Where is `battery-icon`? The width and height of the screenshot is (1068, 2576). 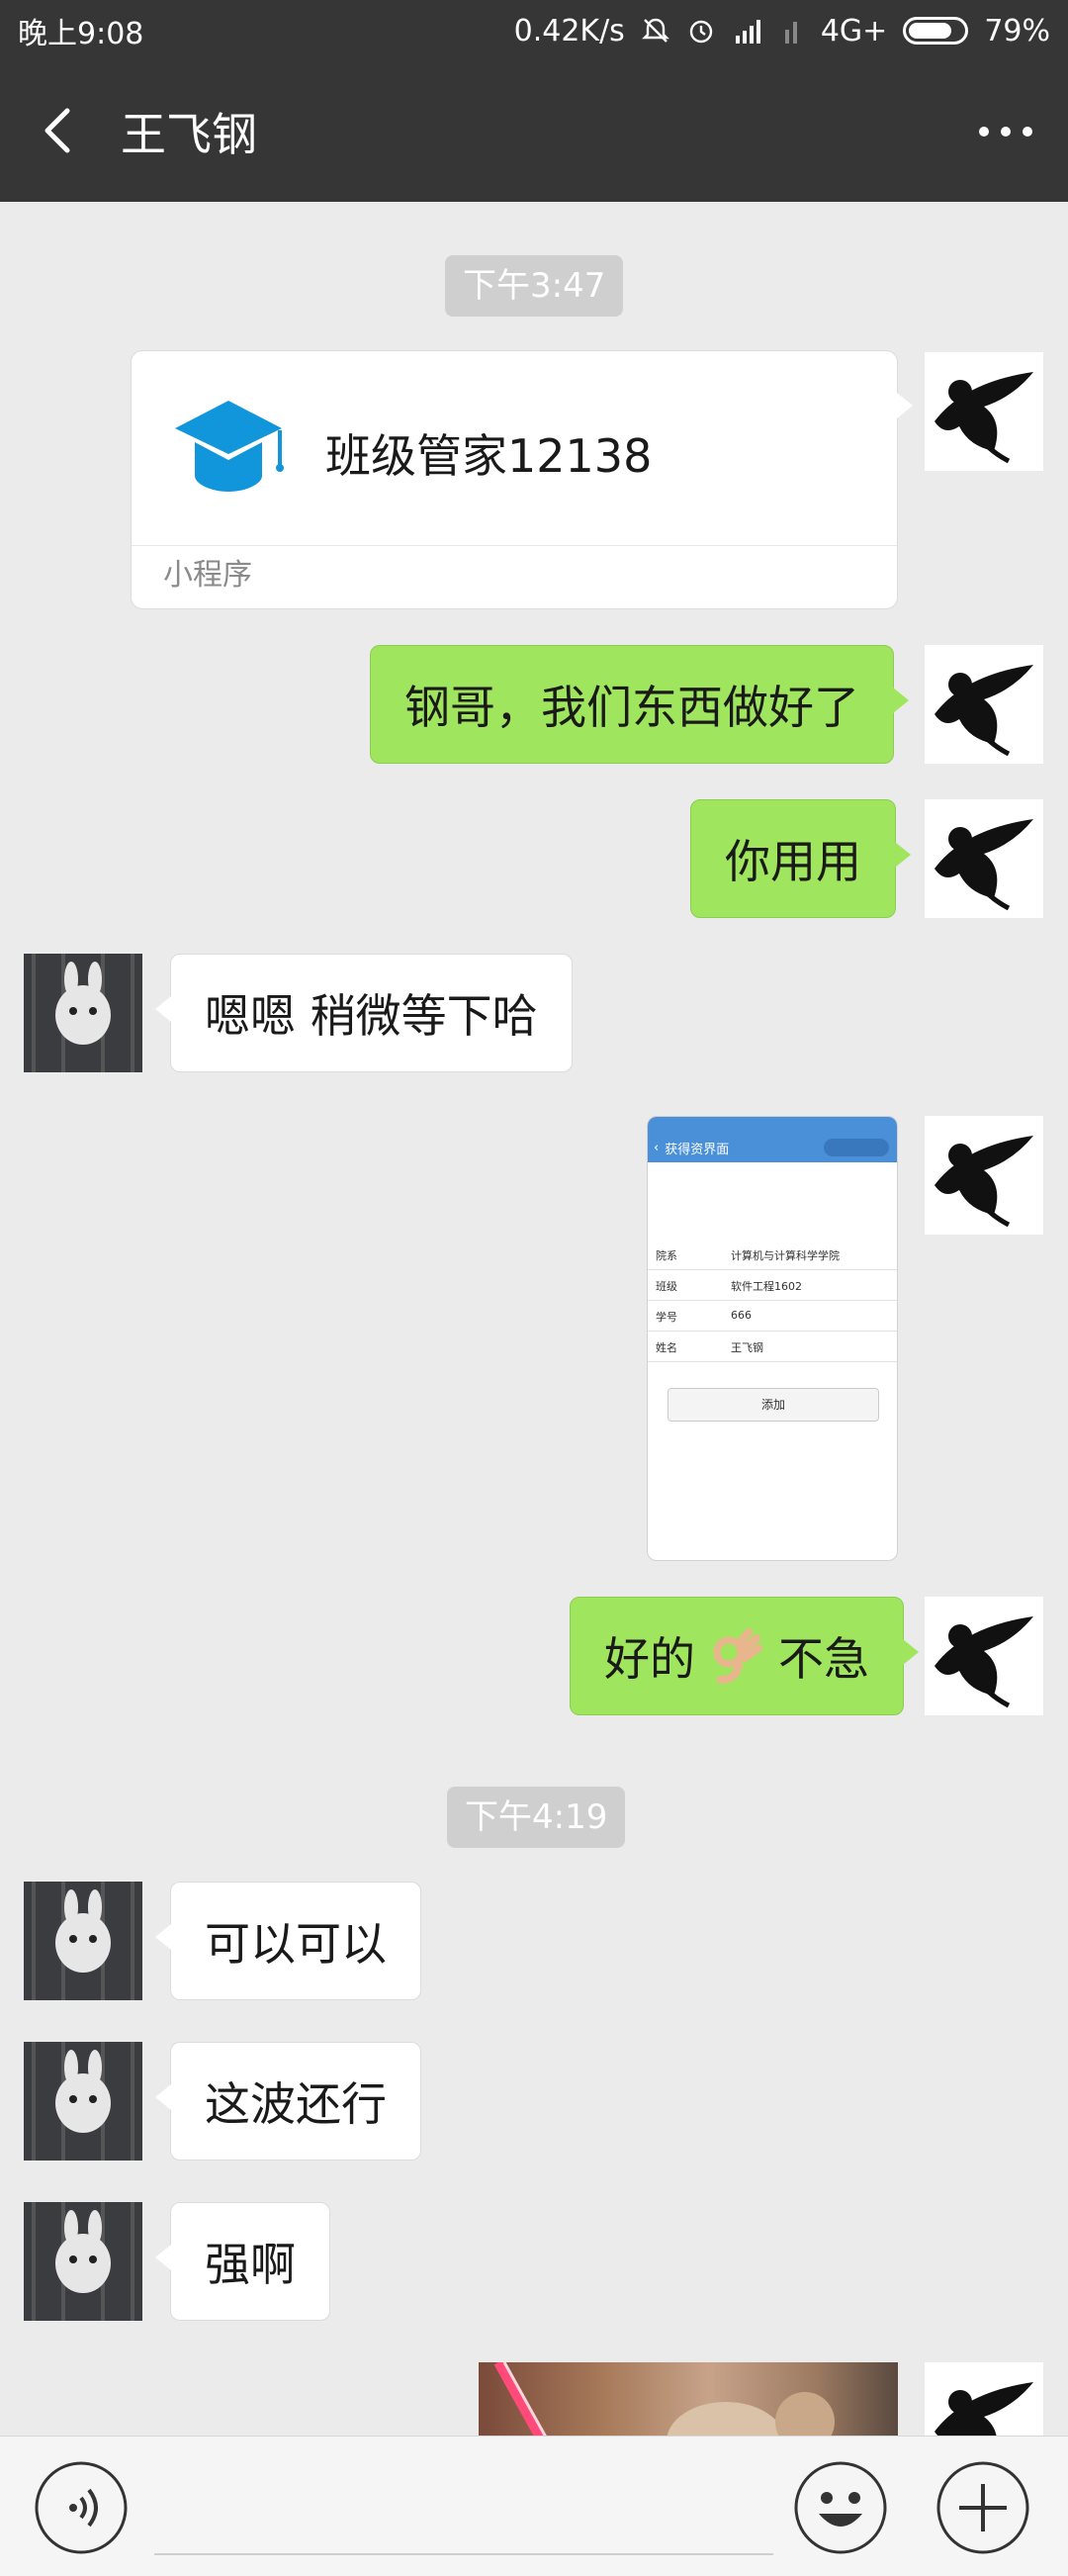 battery-icon is located at coordinates (936, 31).